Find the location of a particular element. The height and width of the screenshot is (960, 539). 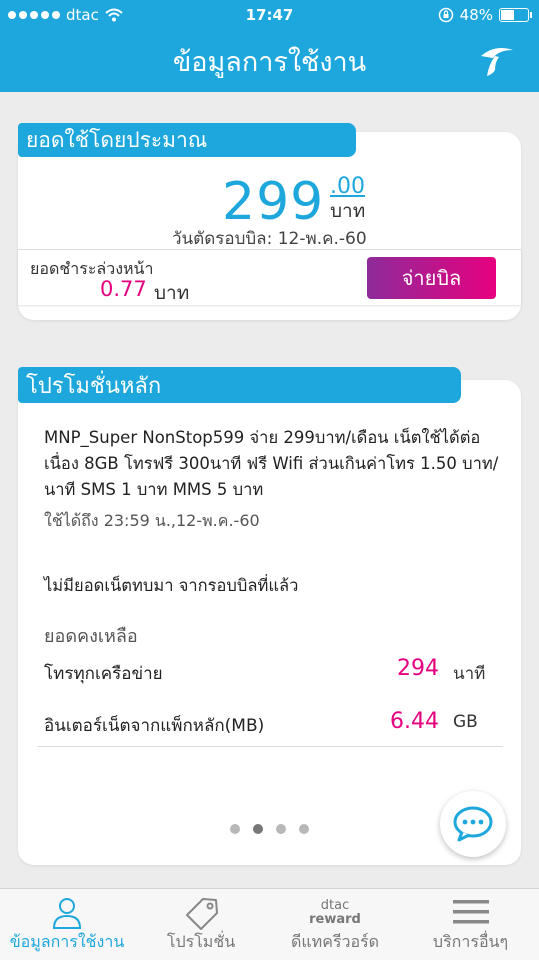

remaining-call-value: 294 is located at coordinates (418, 668).